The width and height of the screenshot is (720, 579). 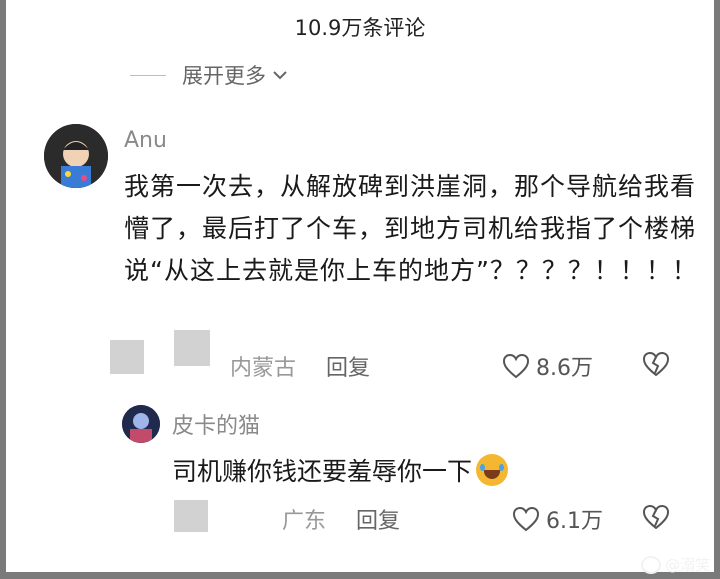 I want to click on divider, so click(x=148, y=75).